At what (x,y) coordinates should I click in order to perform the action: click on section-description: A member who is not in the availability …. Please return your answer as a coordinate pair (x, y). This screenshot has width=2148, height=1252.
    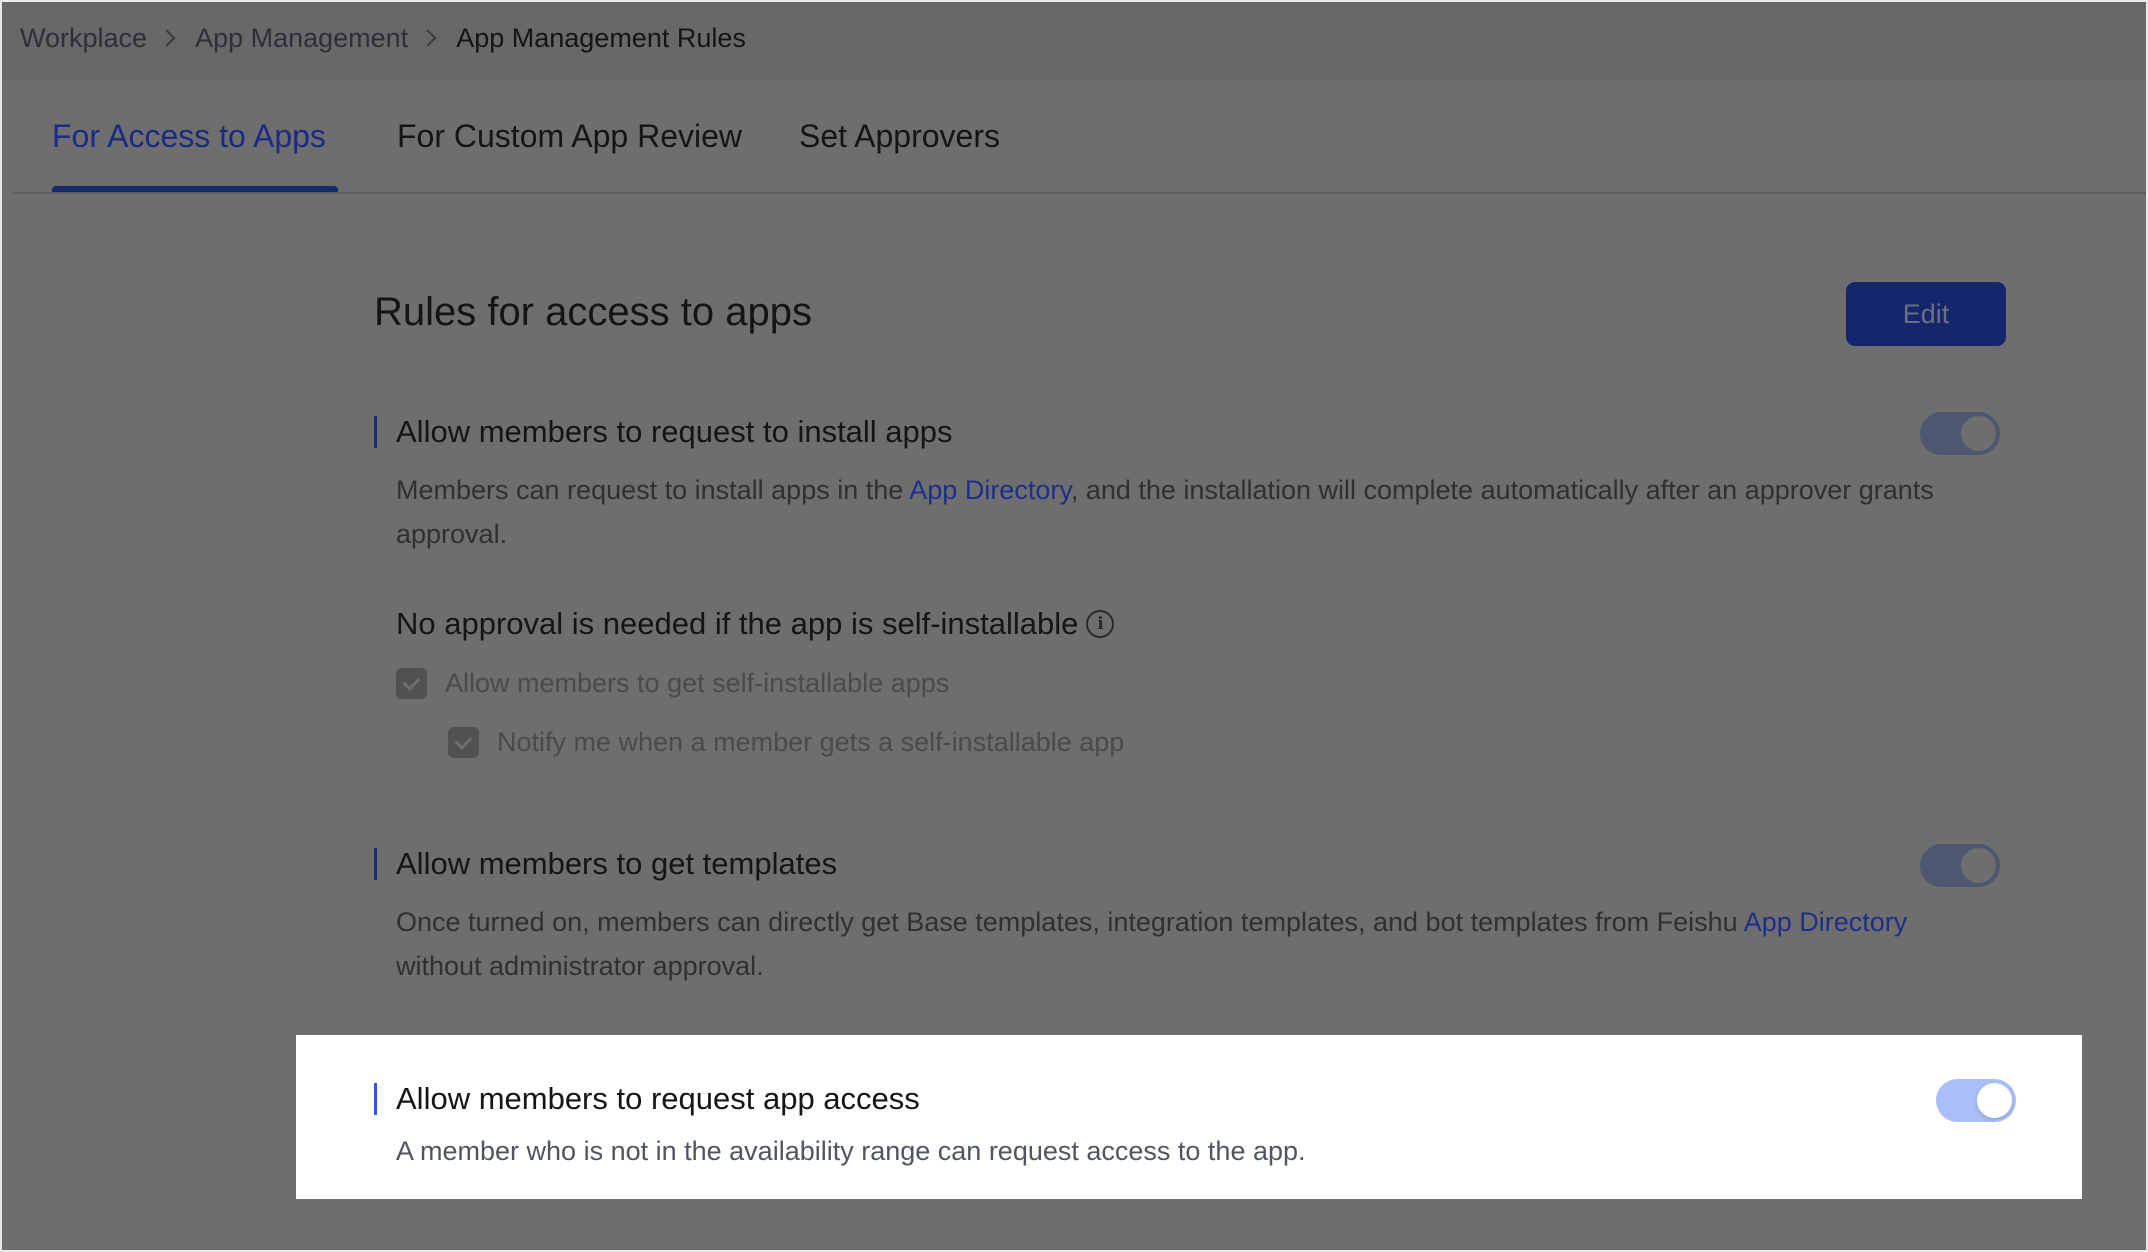
    Looking at the image, I should click on (851, 1151).